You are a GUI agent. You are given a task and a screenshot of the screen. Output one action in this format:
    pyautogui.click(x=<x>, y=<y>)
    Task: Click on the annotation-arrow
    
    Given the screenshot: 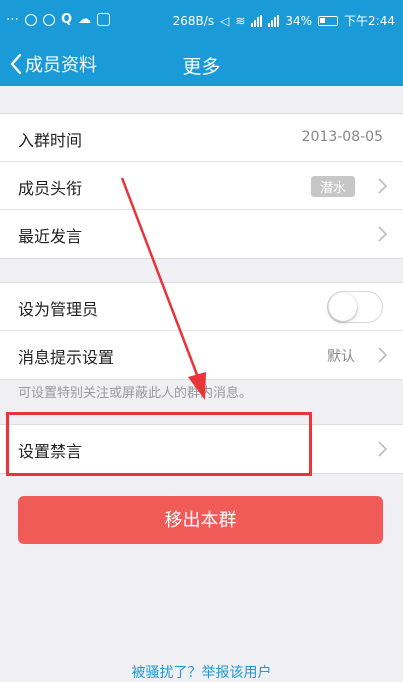 What is the action you would take?
    pyautogui.click(x=163, y=288)
    